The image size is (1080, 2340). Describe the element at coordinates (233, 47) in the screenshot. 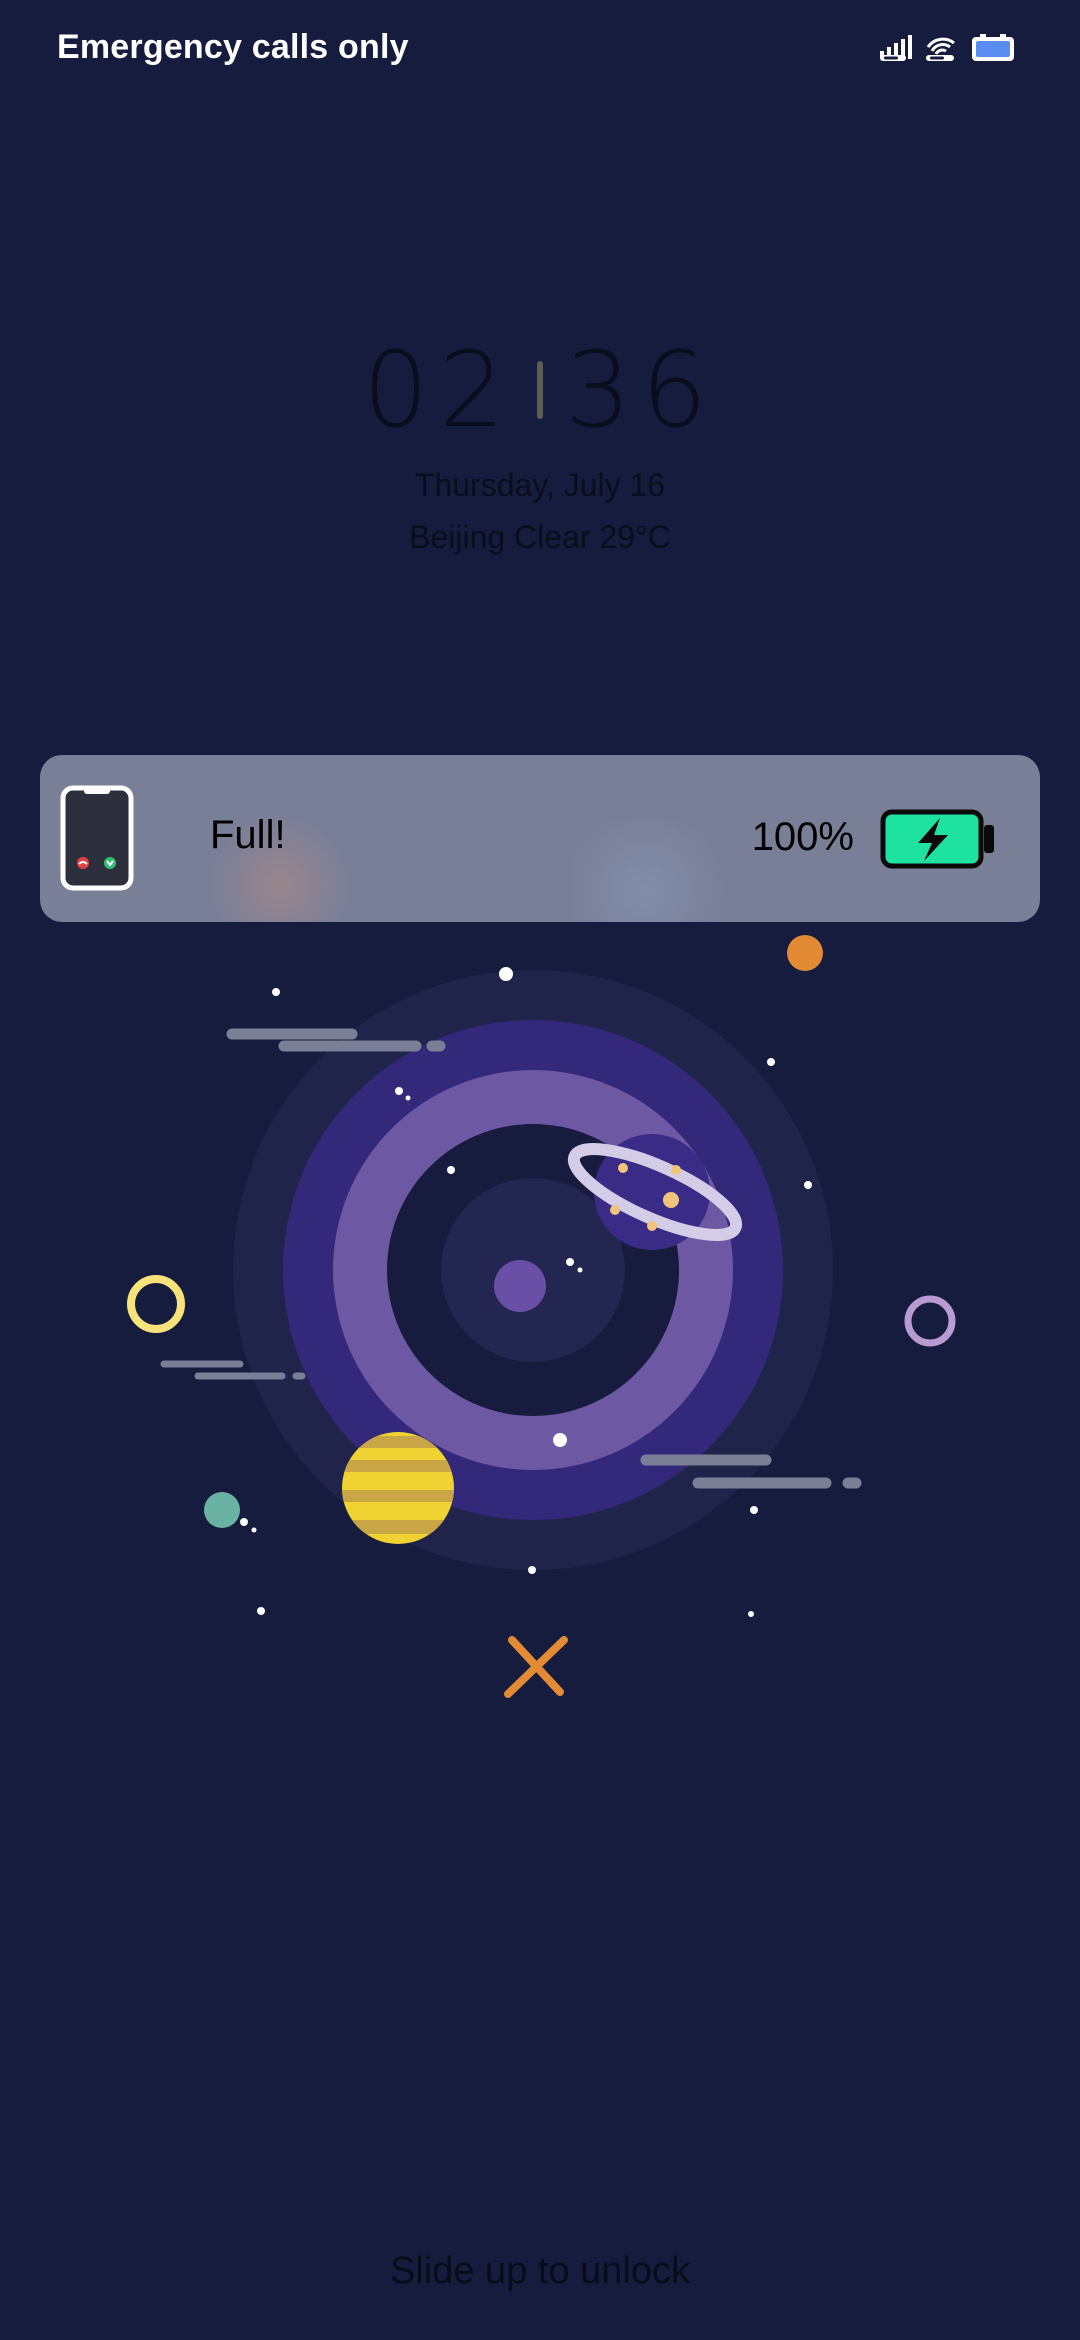

I see `carrier-status-text: Emergency calls only` at that location.